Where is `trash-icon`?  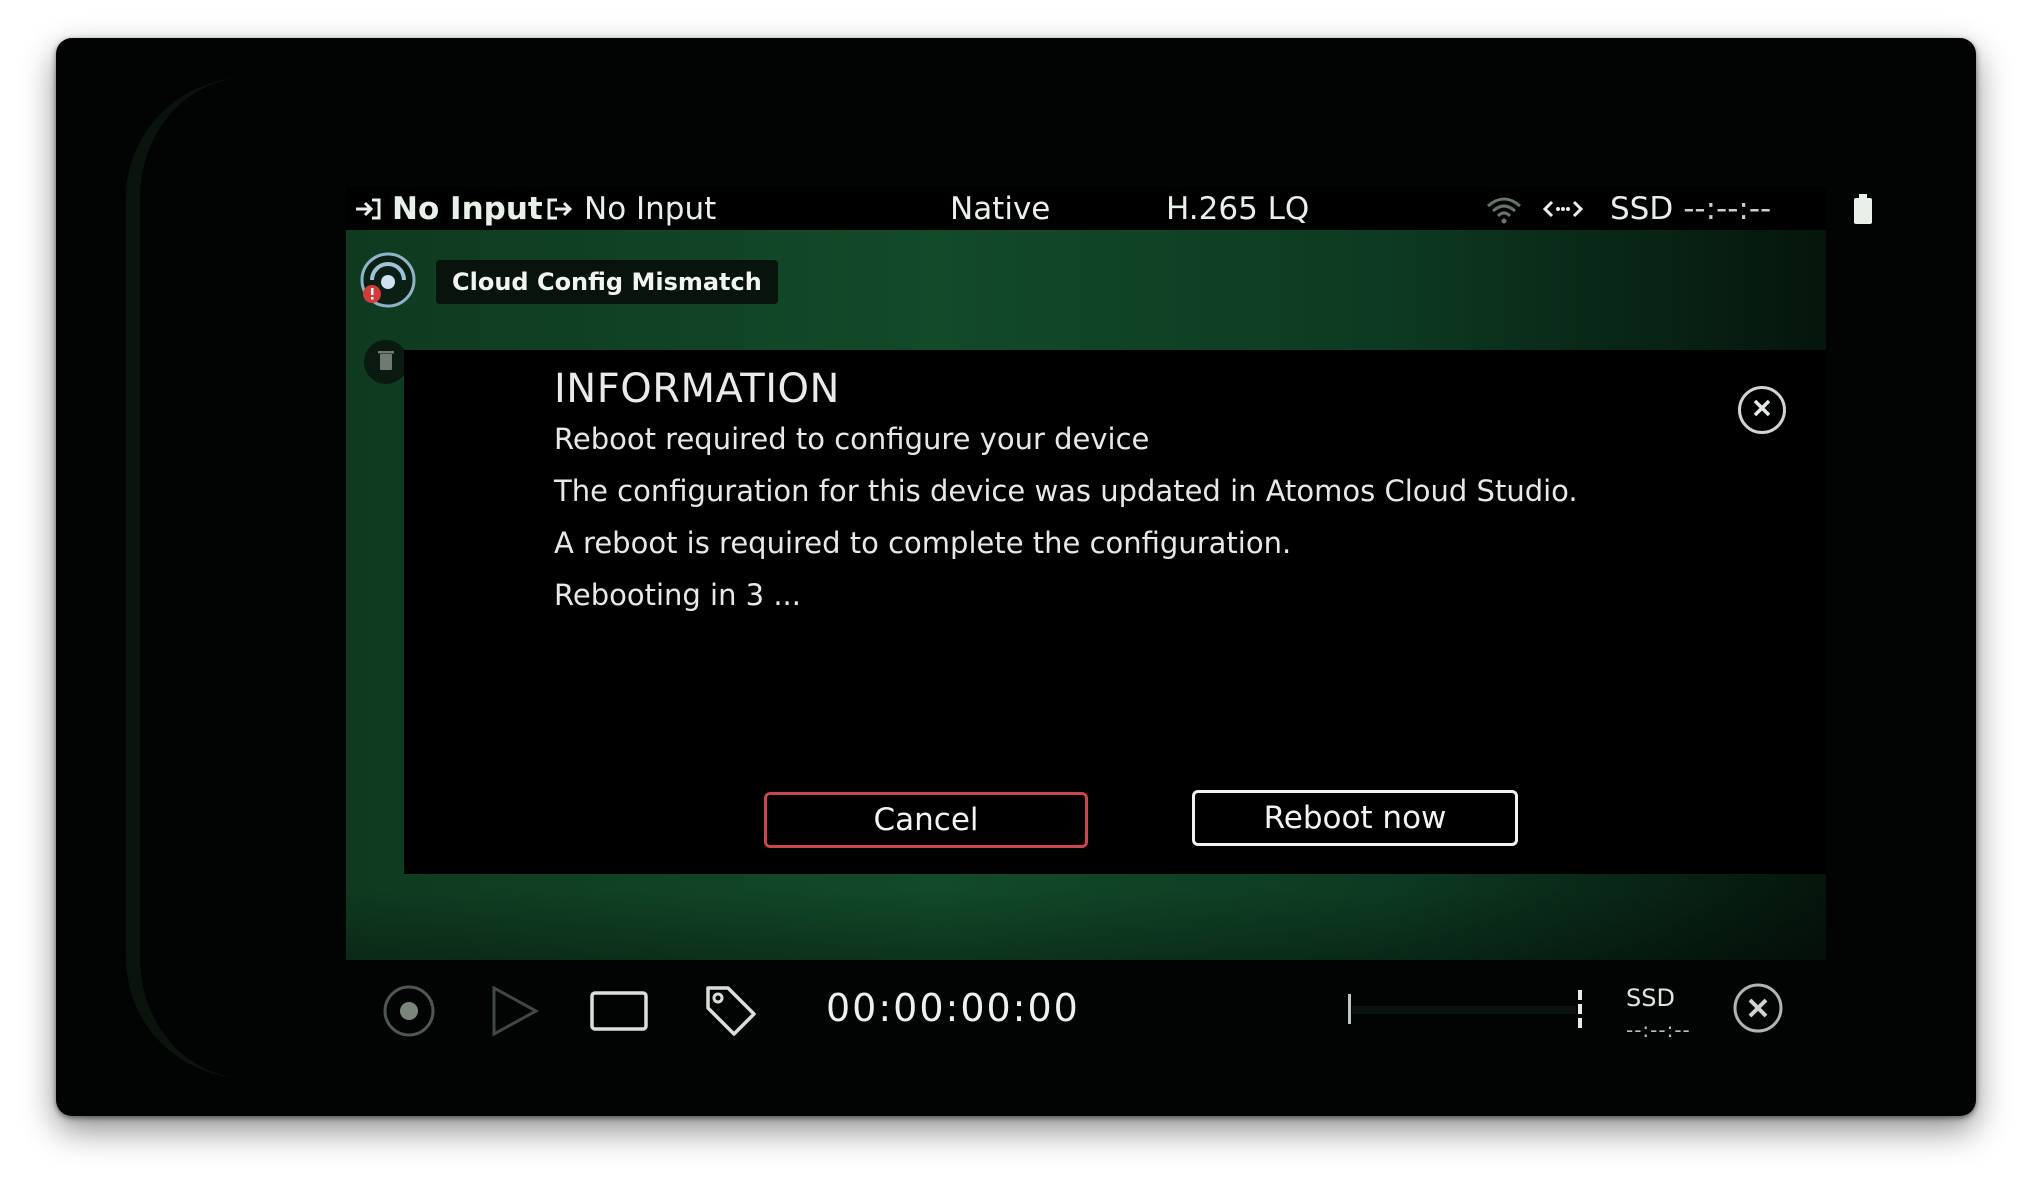 trash-icon is located at coordinates (386, 362).